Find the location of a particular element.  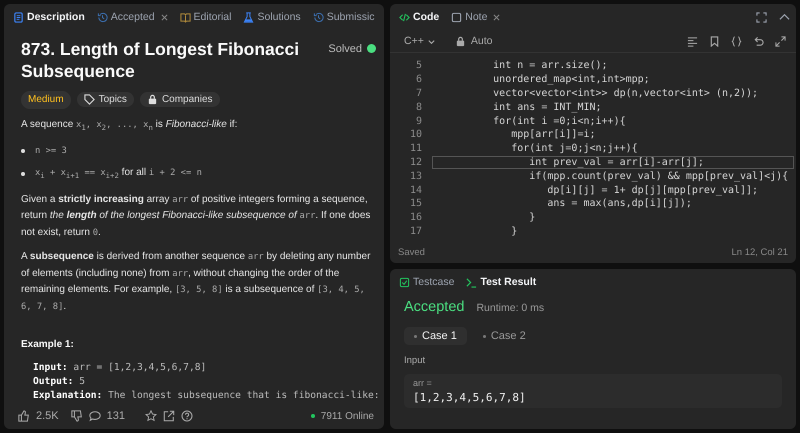

format-icon is located at coordinates (692, 41).